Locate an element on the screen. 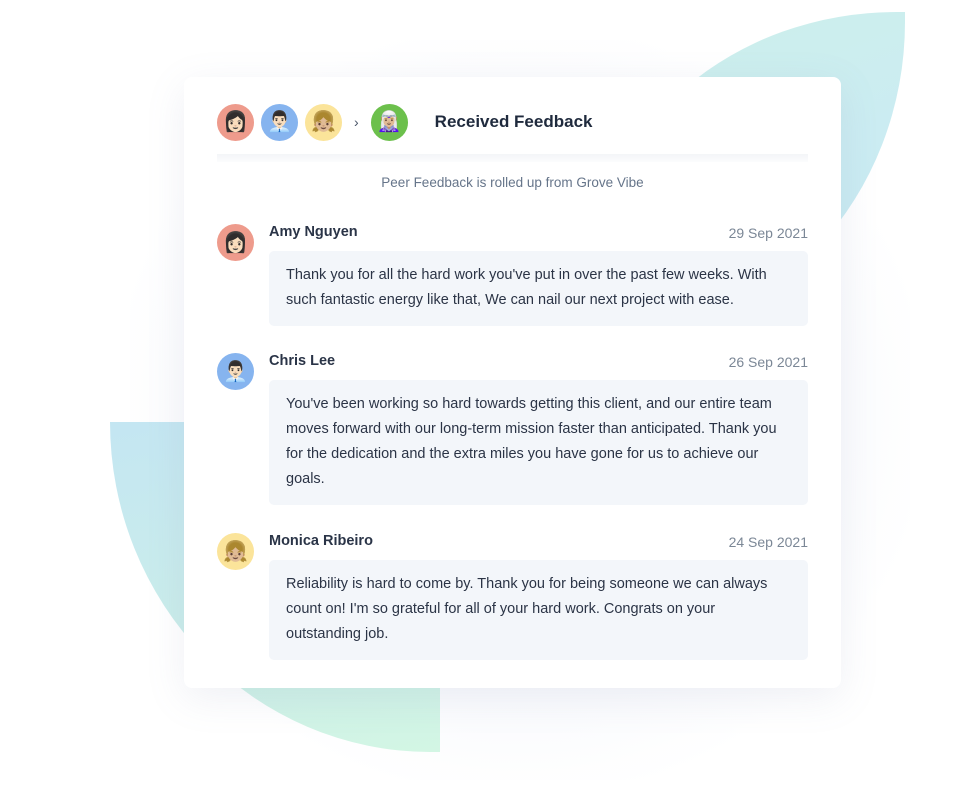  feedback-date: 24 Sep 2021 is located at coordinates (768, 542).